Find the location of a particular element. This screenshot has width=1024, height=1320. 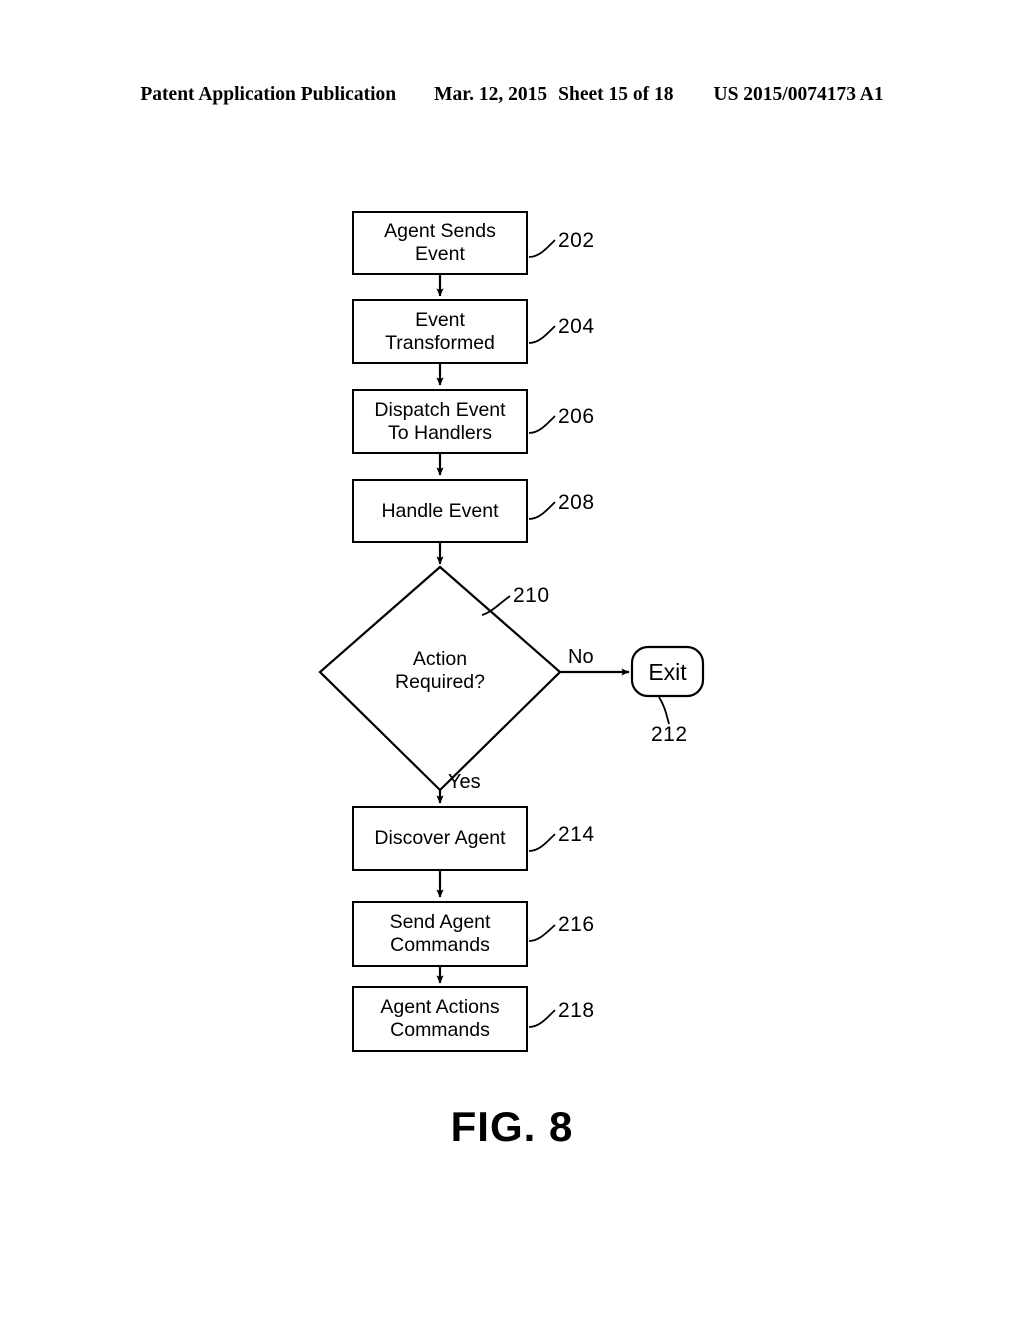

reference-numeral-208: 208 is located at coordinates (576, 503).